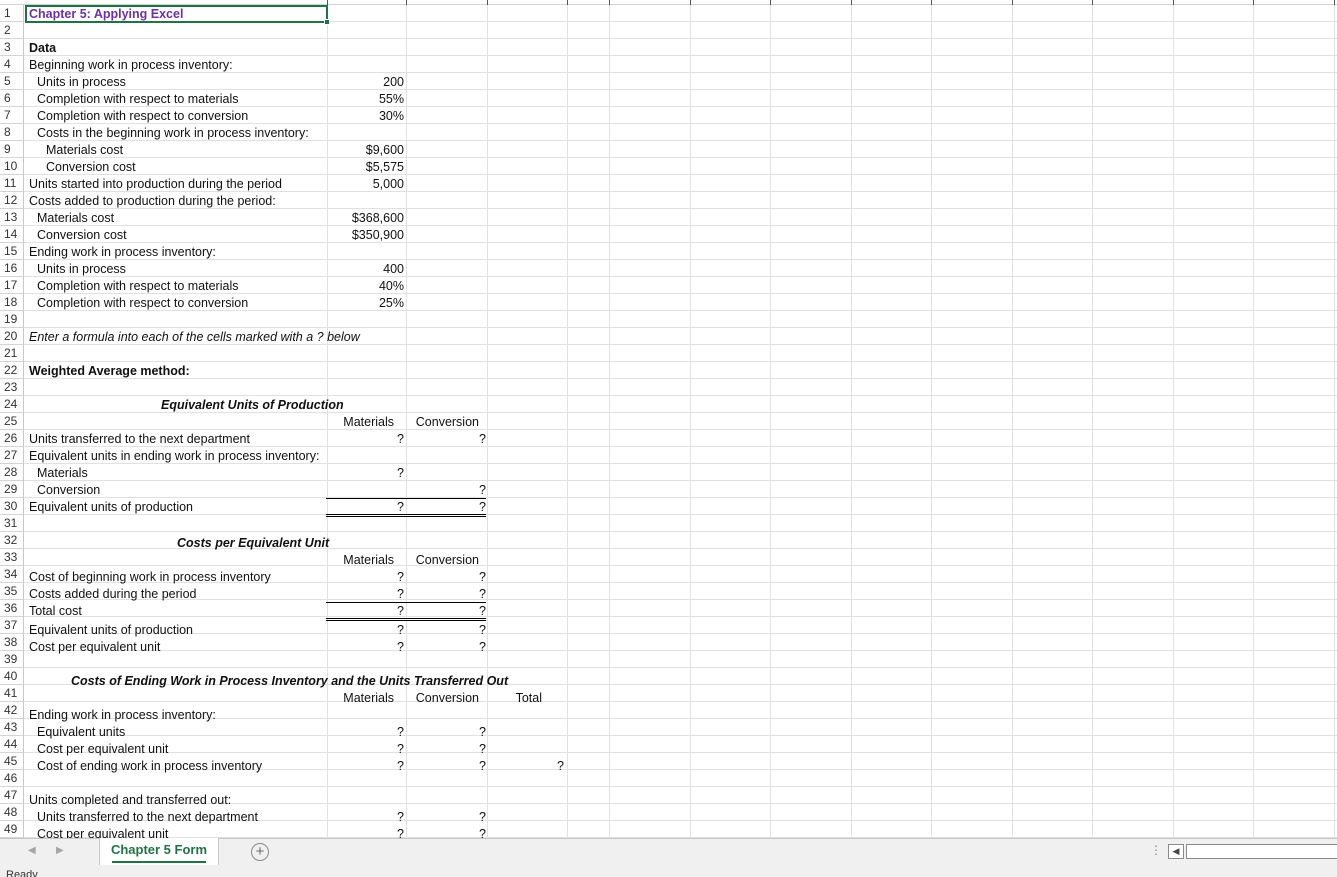  I want to click on eq-col-conversion: Conversion, so click(441, 422).